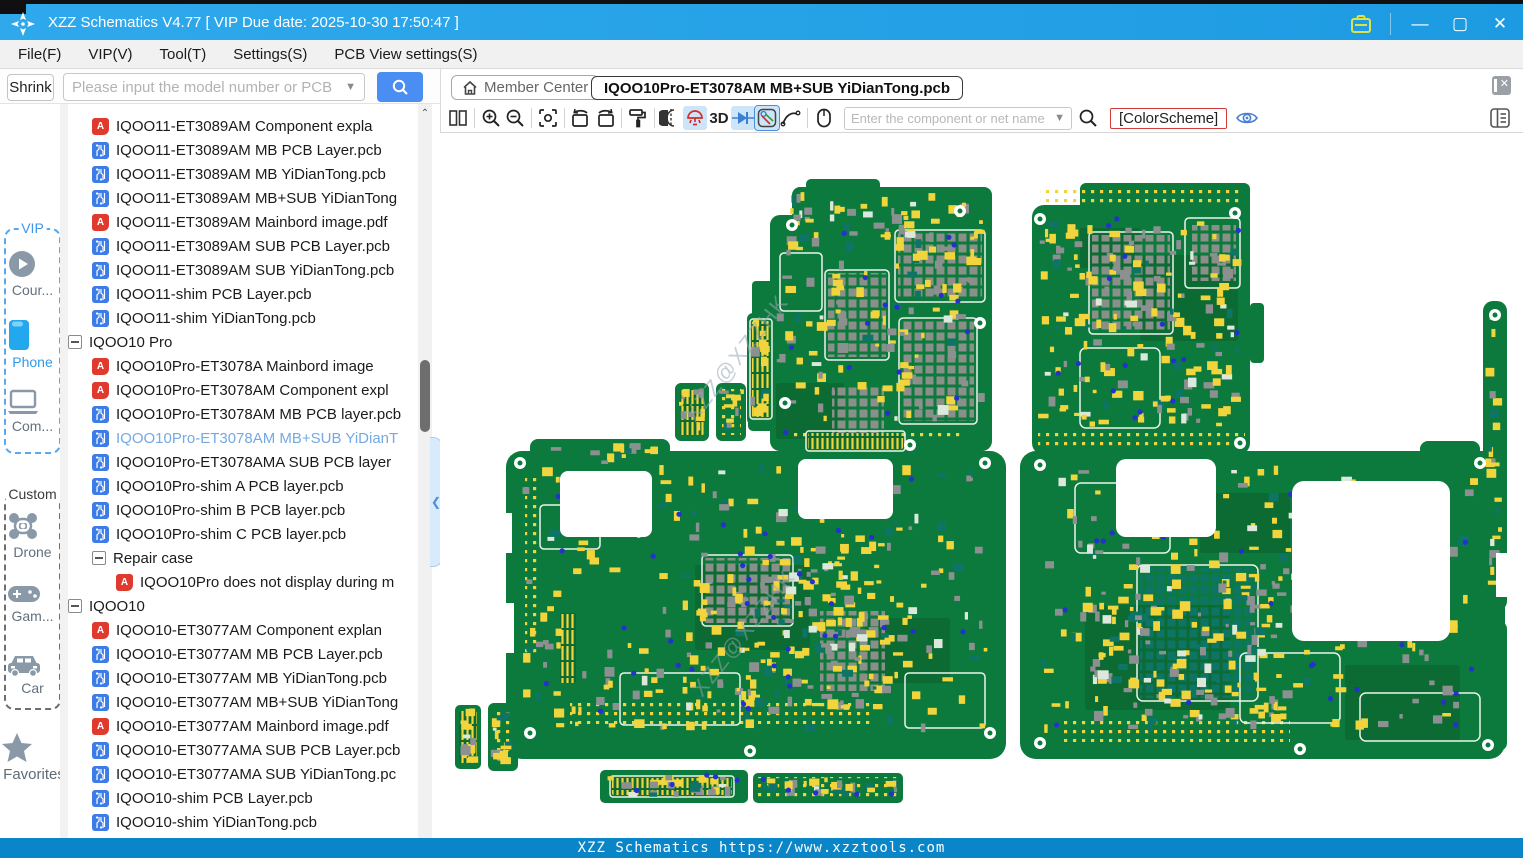 Image resolution: width=1523 pixels, height=858 pixels. What do you see at coordinates (953, 118) in the screenshot?
I see `net-search-input` at bounding box center [953, 118].